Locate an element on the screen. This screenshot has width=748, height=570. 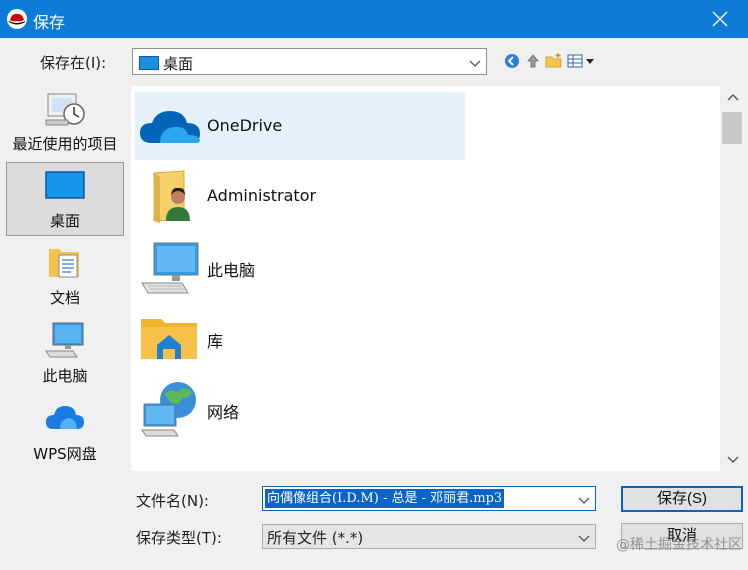
place-label: 文档 is located at coordinates (64, 298).